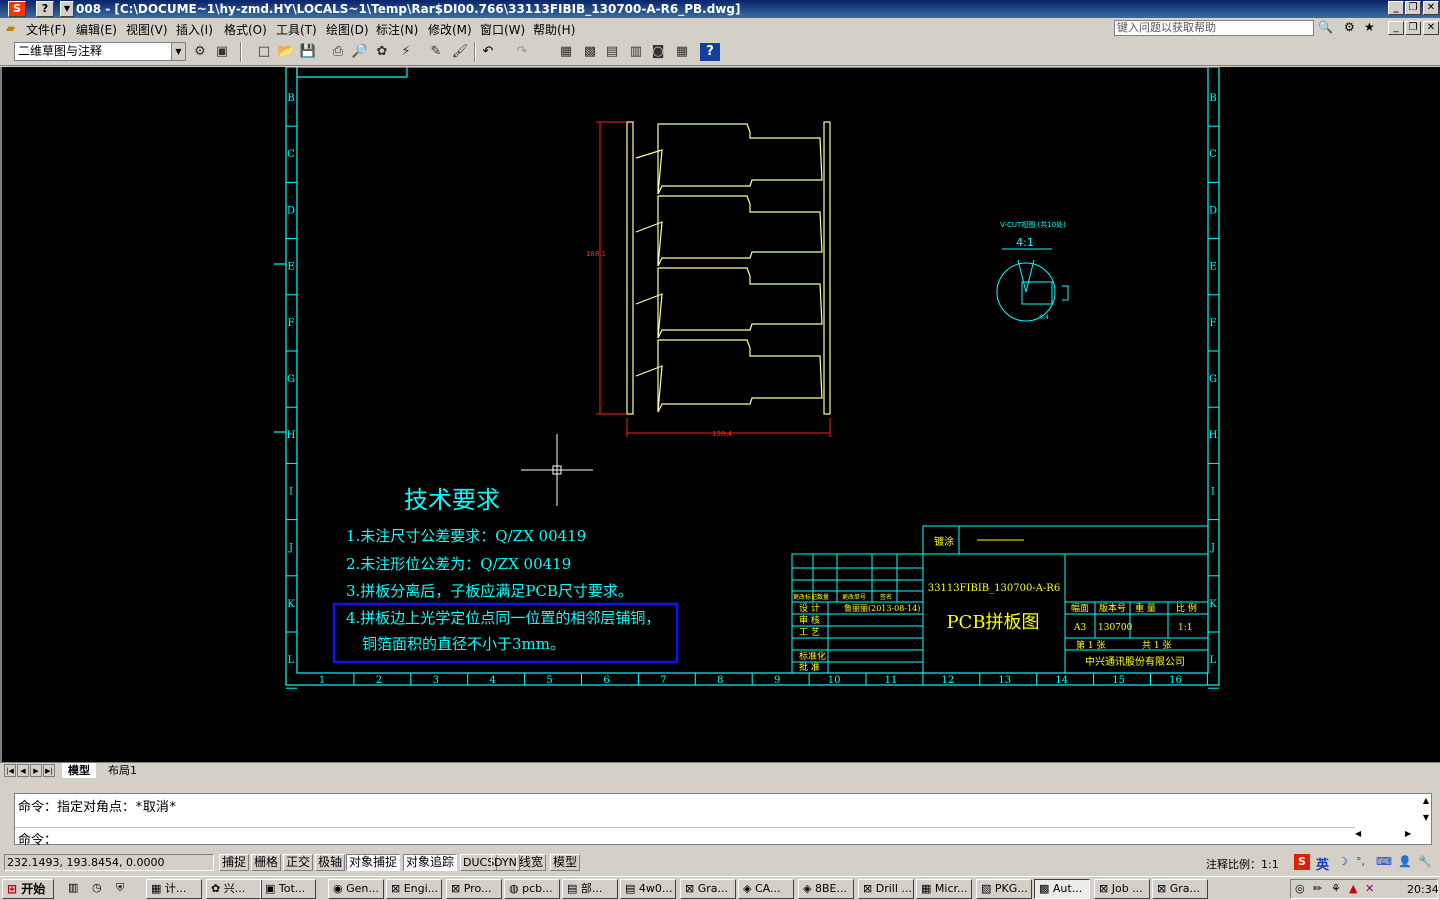  Describe the element at coordinates (1413, 28) in the screenshot. I see `doc-restore-button: ❐` at that location.